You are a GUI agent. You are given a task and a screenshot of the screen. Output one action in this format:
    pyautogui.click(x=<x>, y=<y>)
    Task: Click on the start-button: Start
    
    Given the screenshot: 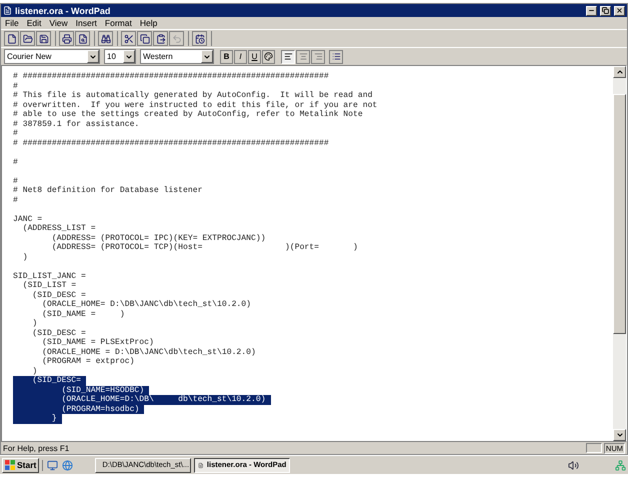 What is the action you would take?
    pyautogui.click(x=21, y=465)
    